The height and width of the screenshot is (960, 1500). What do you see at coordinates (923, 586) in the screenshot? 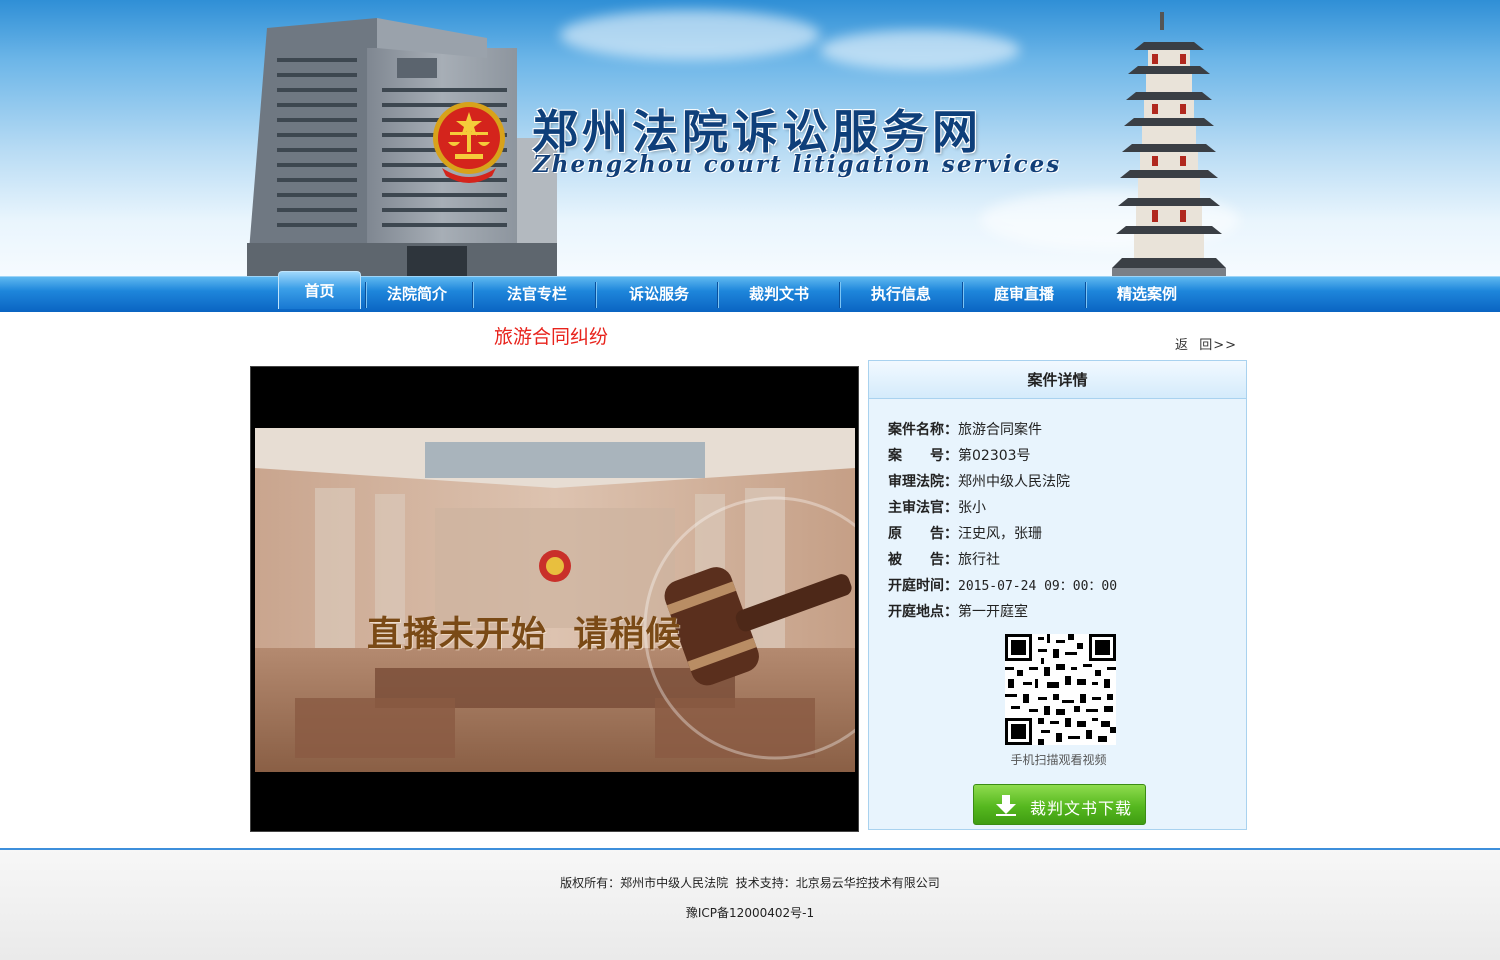
I see `detail-label: 开庭时间：` at bounding box center [923, 586].